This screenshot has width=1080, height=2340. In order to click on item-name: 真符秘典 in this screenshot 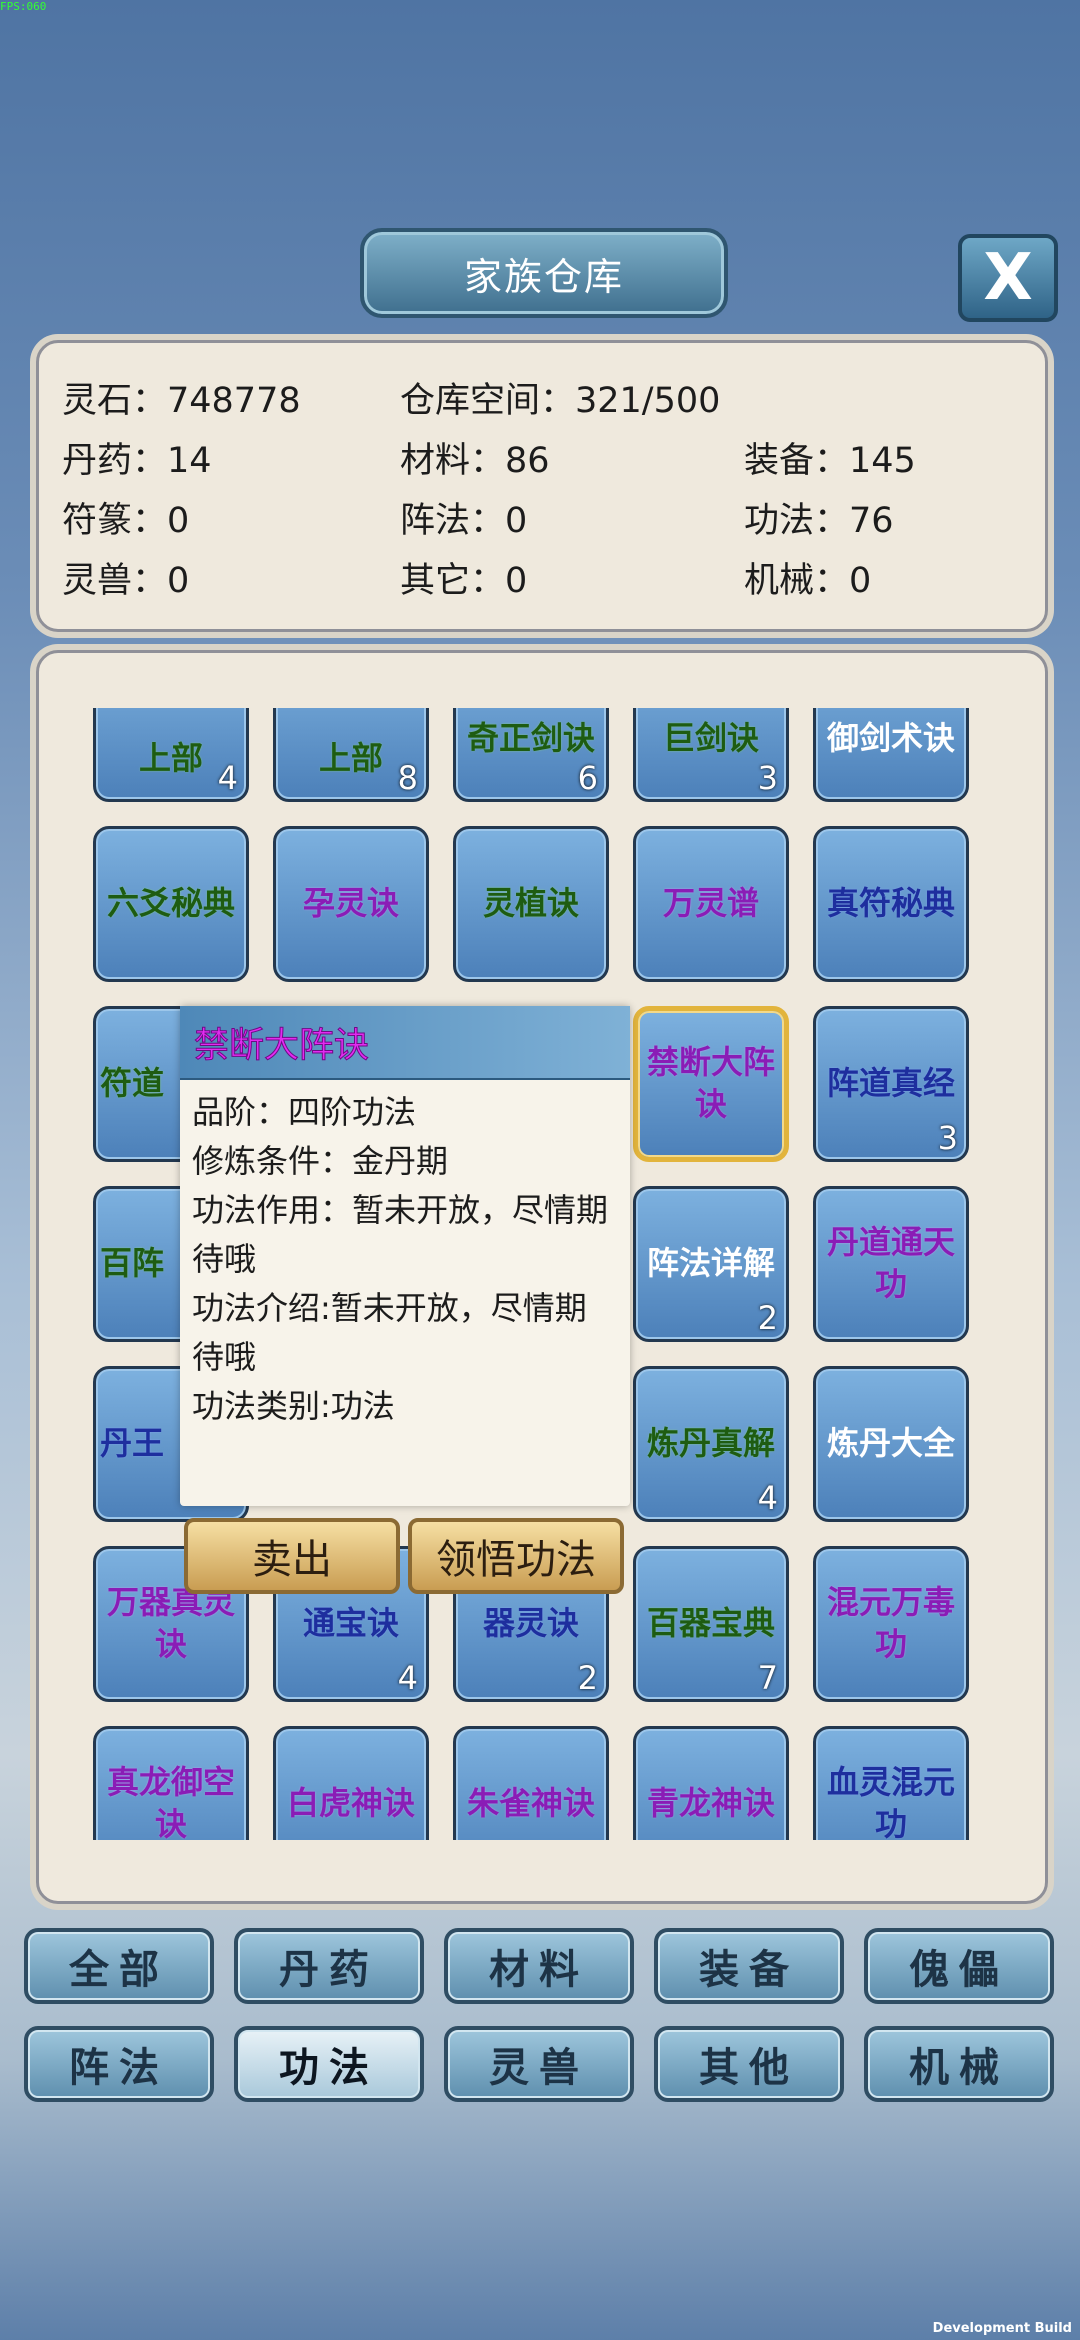, I will do `click(890, 903)`.